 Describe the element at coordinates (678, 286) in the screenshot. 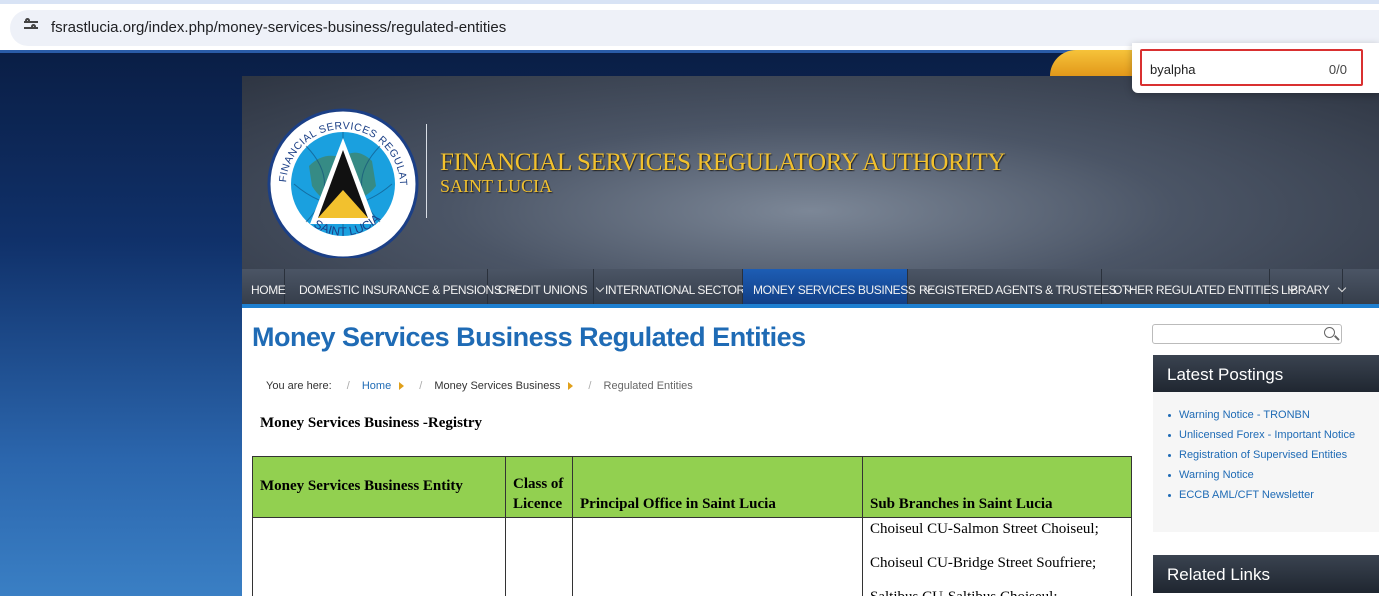

I see `nav-international-sector: INTERNATIONAL SECTOR` at that location.